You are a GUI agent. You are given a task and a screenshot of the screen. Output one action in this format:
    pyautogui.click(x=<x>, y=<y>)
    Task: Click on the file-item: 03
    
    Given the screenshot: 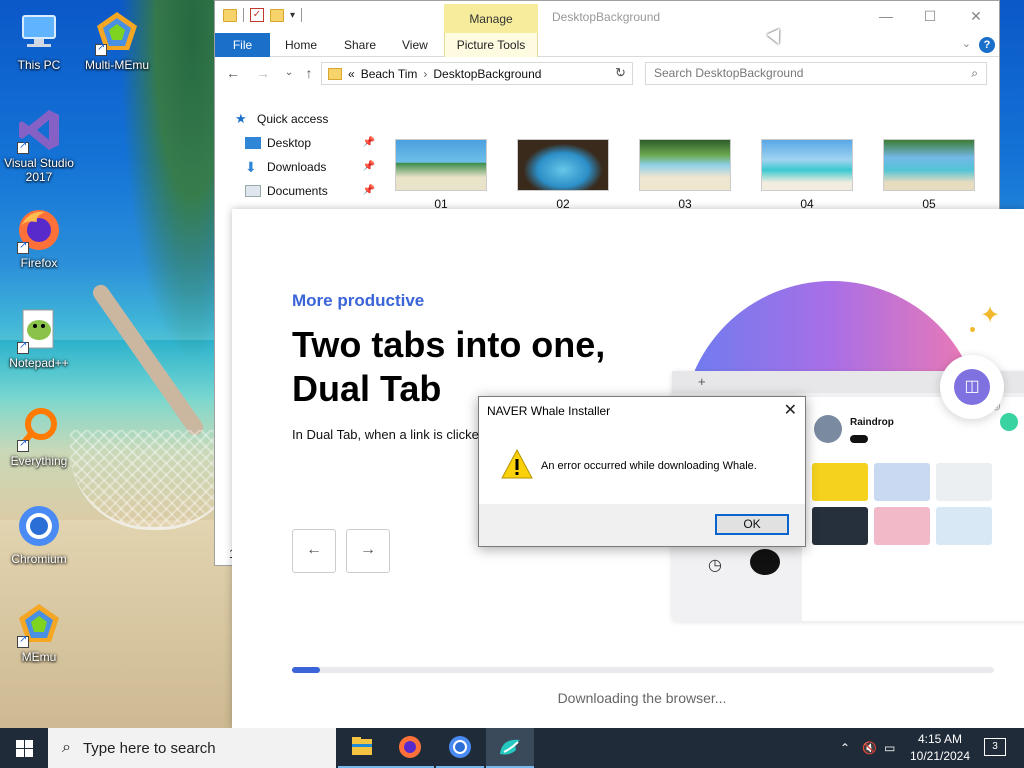 What is the action you would take?
    pyautogui.click(x=685, y=175)
    